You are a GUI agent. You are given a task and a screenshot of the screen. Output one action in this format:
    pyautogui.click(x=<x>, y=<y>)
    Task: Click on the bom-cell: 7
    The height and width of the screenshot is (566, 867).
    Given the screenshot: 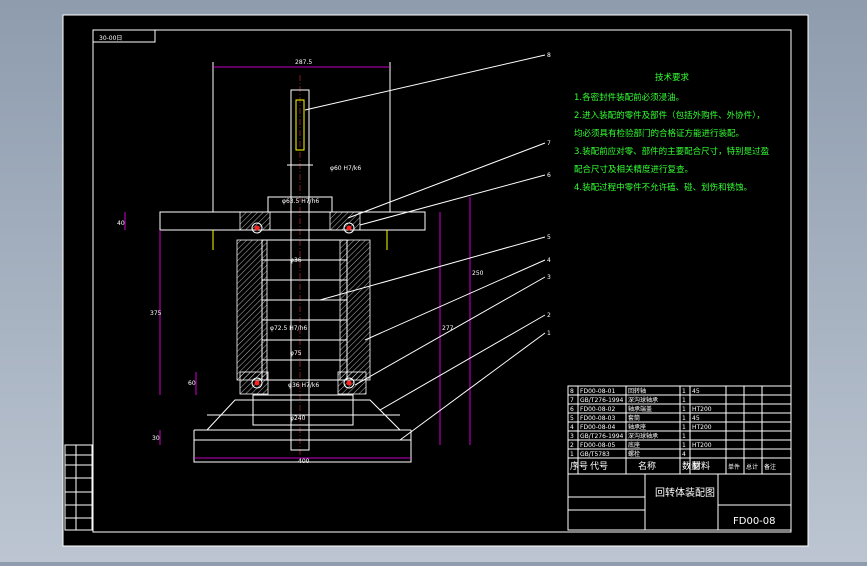 What is the action you would take?
    pyautogui.click(x=572, y=400)
    